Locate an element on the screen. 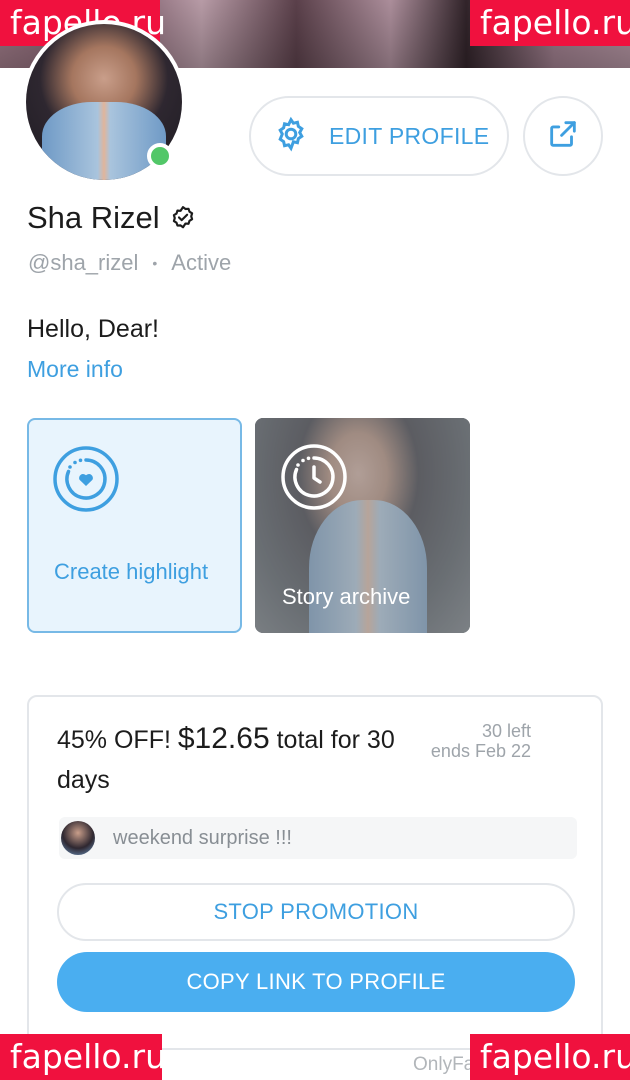 The width and height of the screenshot is (630, 1080). handle-row: @sha_rizel • Active is located at coordinates (129, 263).